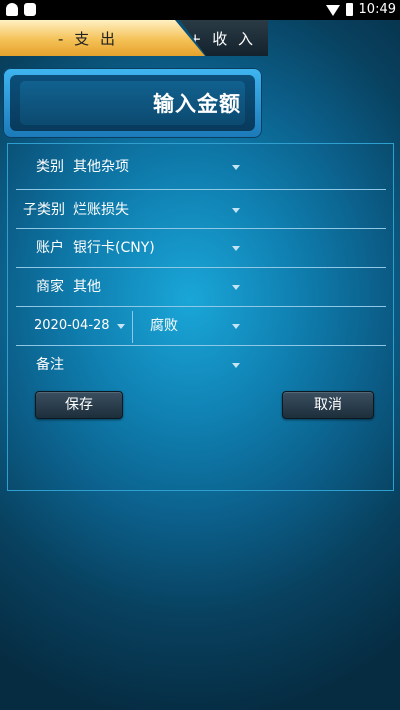 The image size is (400, 710). Describe the element at coordinates (79, 405) in the screenshot. I see `save-button: 保存` at that location.